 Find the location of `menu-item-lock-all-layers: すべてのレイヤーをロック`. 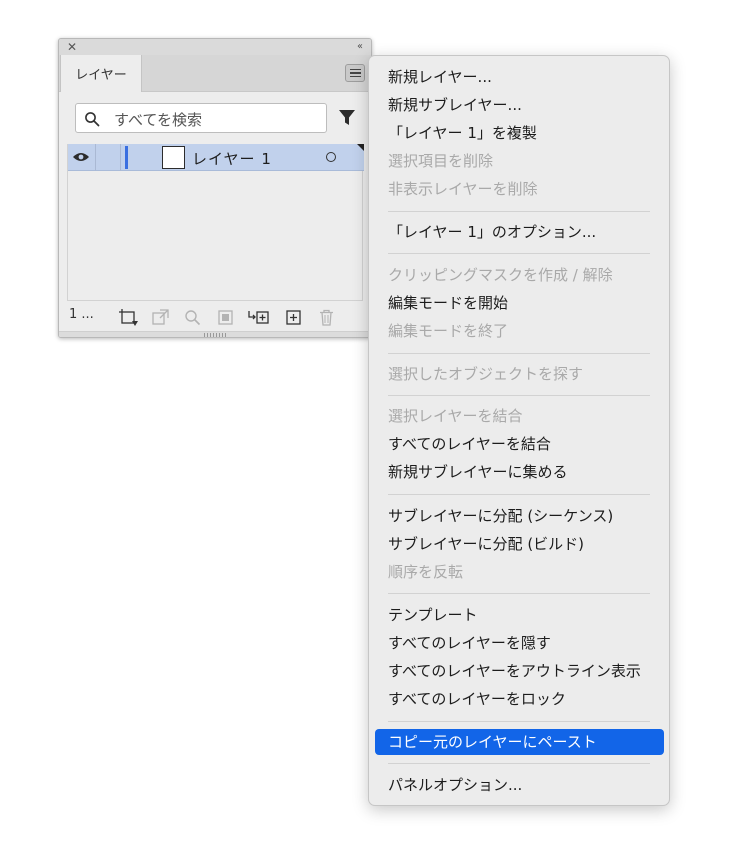

menu-item-lock-all-layers: すべてのレイヤーをロック is located at coordinates (519, 699).